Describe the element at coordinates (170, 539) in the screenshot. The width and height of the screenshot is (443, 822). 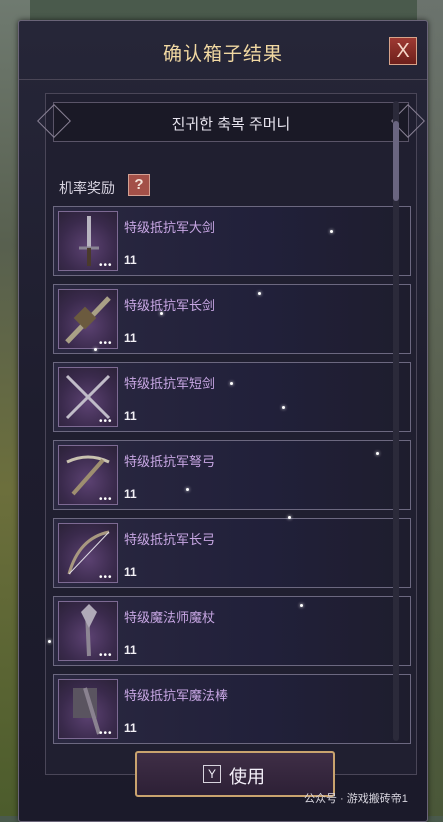
I see `item-name: 特级抵抗军长弓` at that location.